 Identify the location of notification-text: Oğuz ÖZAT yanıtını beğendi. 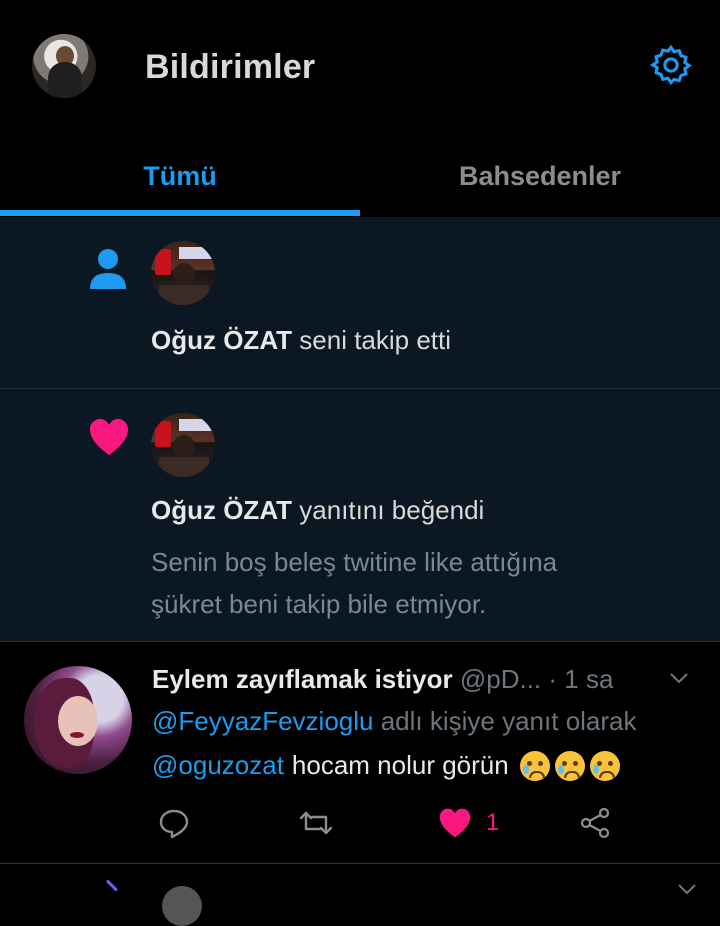
(317, 510).